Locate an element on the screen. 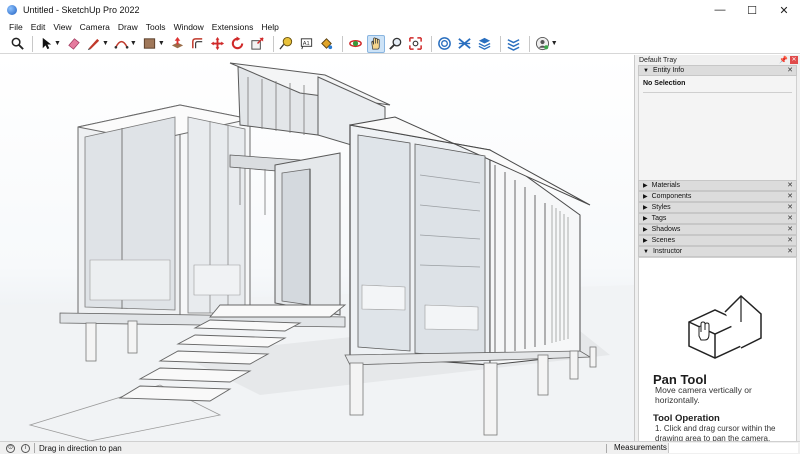  pan-house-illustration-icon is located at coordinates (725, 326).